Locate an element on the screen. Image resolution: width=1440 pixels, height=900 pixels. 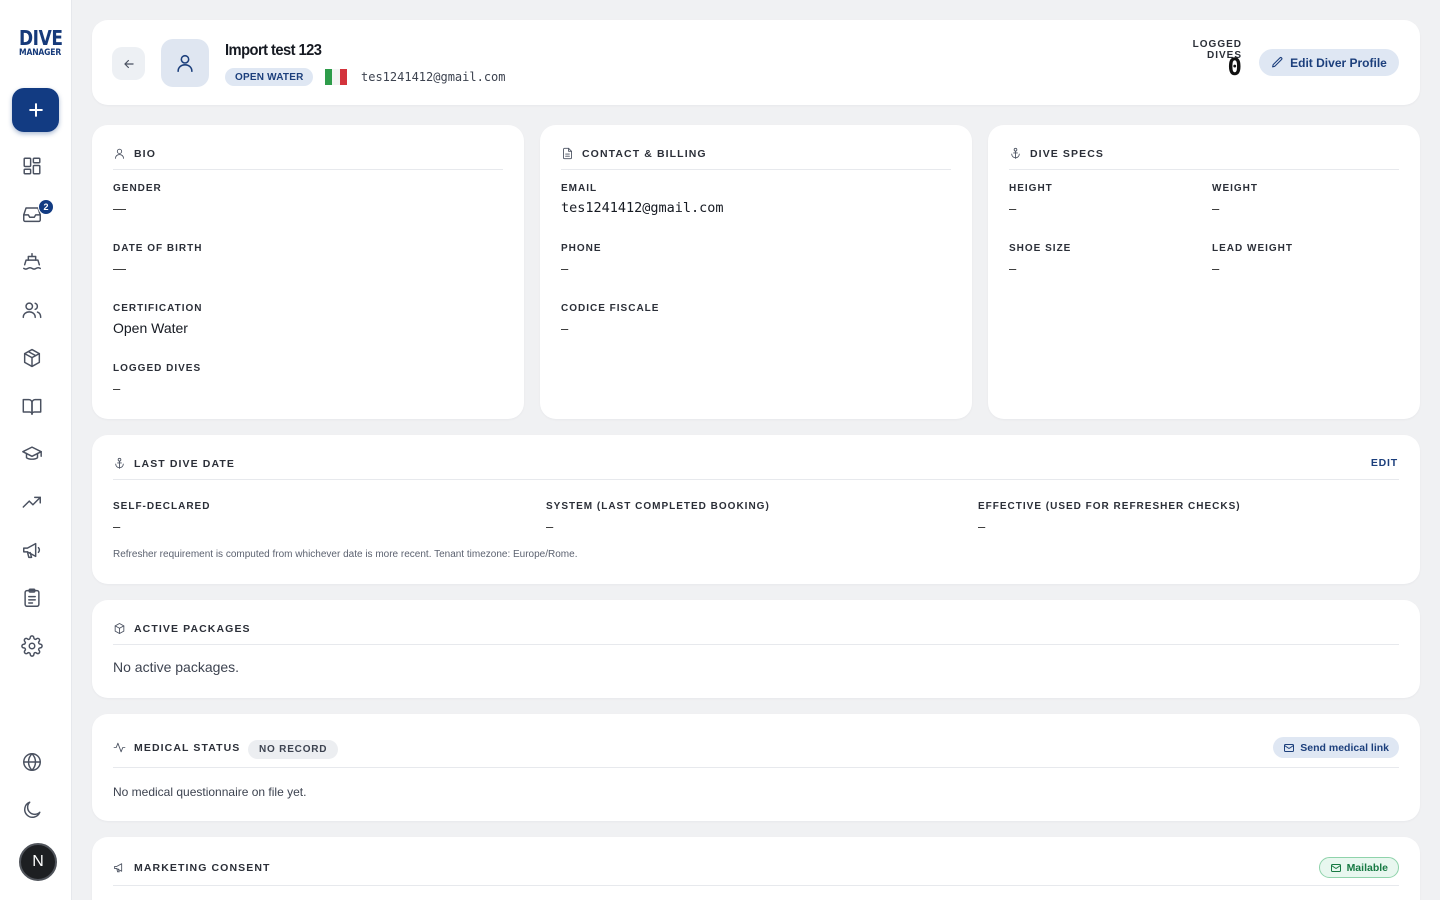
back-button is located at coordinates (128, 63).